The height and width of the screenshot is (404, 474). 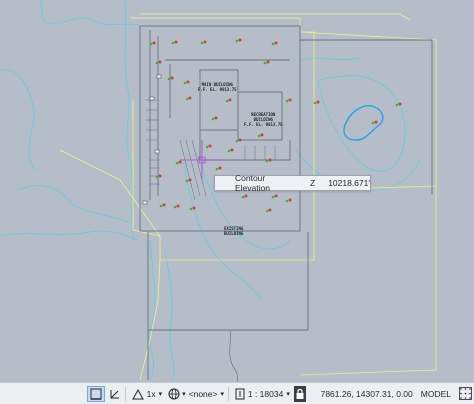 I want to click on property-tooltip: Contour Elevation Z 10218.671', so click(x=292, y=183).